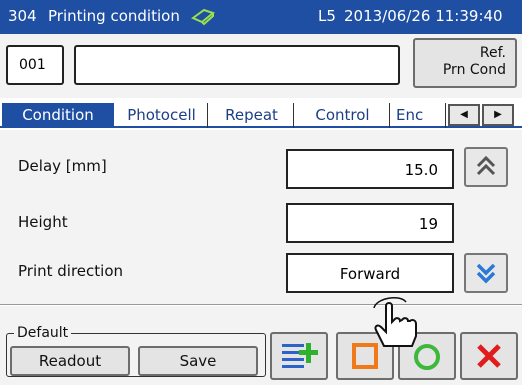  Describe the element at coordinates (252, 115) in the screenshot. I see `tab-repeat: Repeat` at that location.